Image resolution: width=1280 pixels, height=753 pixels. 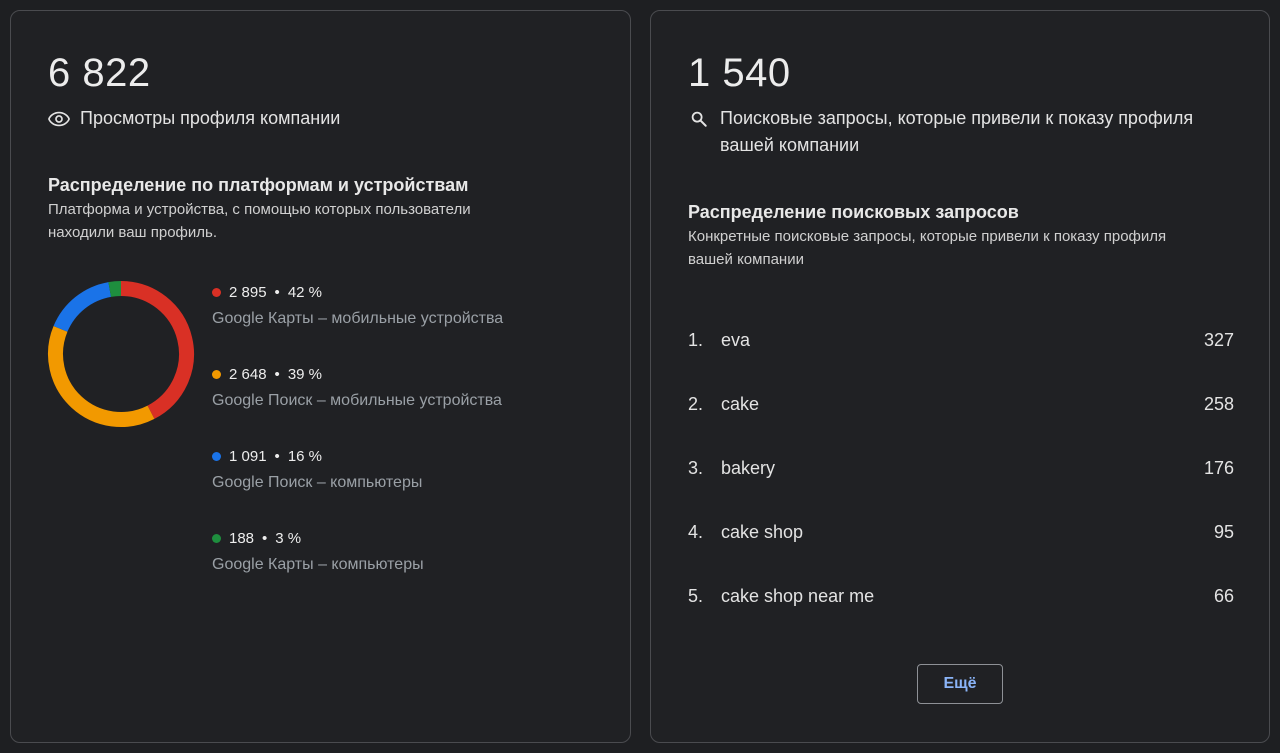 What do you see at coordinates (305, 292) in the screenshot?
I see `legend-percent: 42 %` at bounding box center [305, 292].